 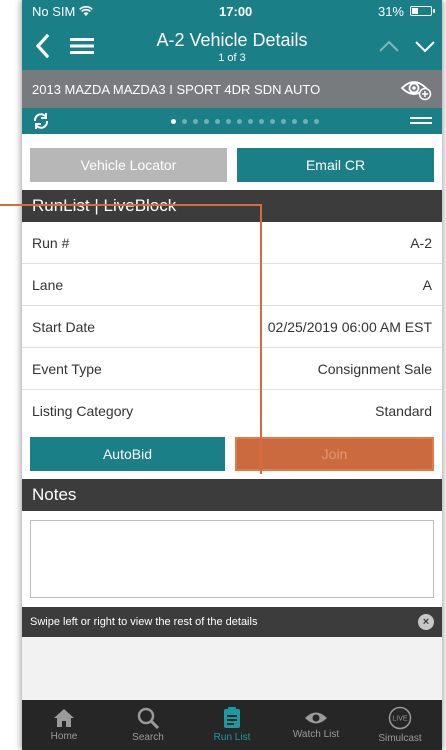 I want to click on pager-bar, so click(x=232, y=121).